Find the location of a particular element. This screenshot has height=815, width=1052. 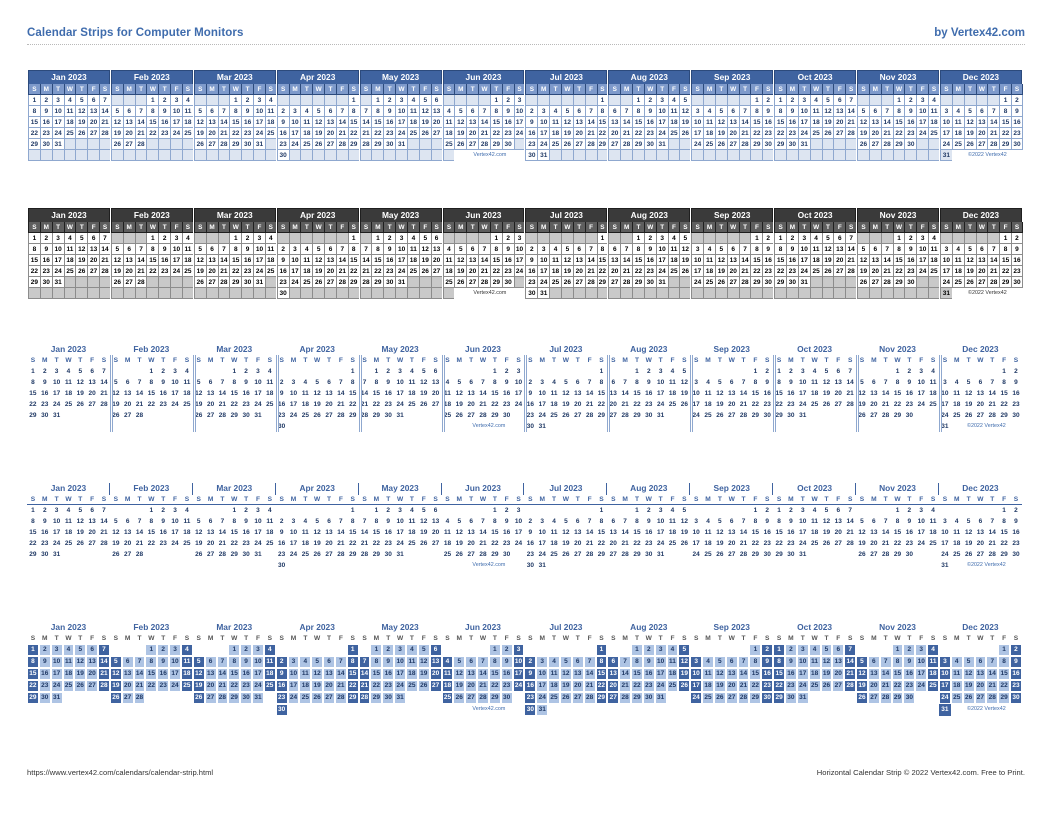

week-row: 27 28 29 30 31 is located at coordinates (648, 415).